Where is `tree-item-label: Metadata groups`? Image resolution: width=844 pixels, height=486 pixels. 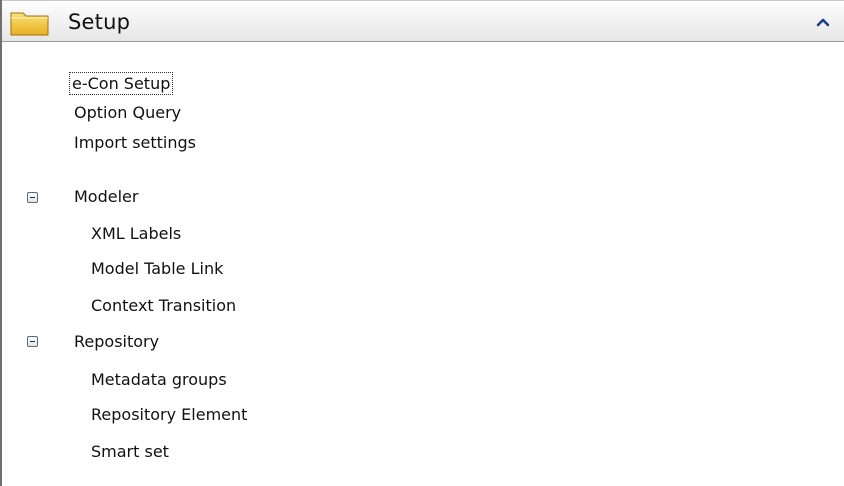
tree-item-label: Metadata groups is located at coordinates (159, 379).